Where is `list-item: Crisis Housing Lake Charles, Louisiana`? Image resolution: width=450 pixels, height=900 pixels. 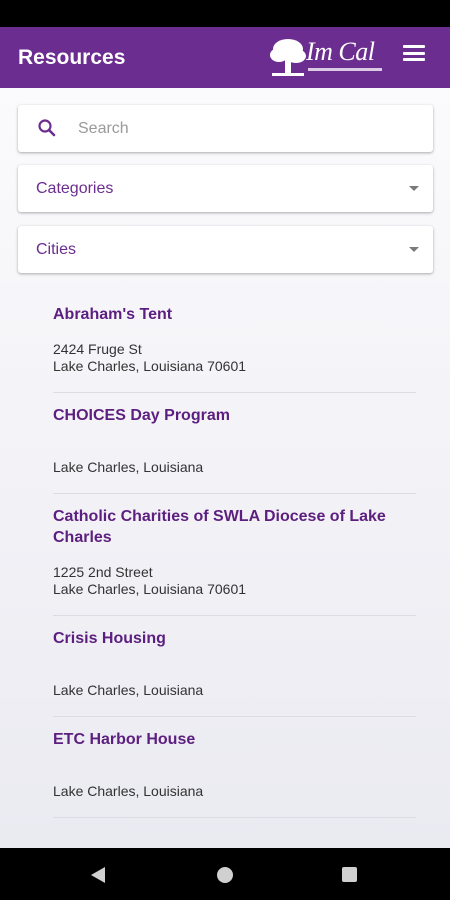
list-item: Crisis Housing Lake Charles, Louisiana is located at coordinates (234, 666).